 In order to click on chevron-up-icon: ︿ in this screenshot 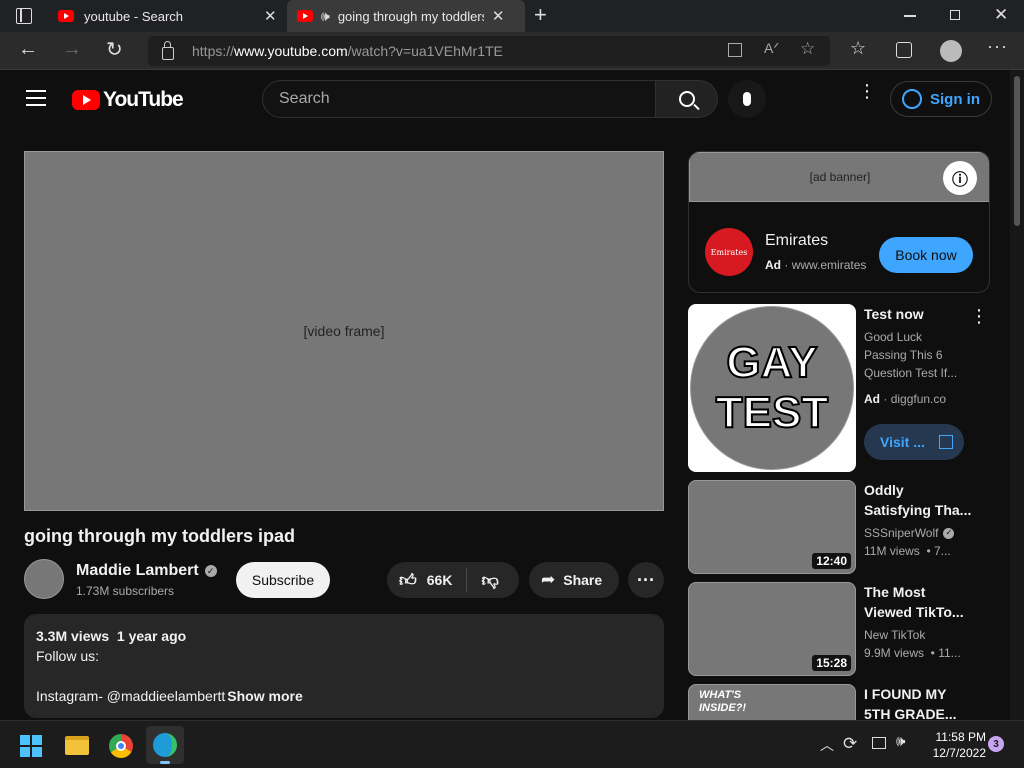, I will do `click(827, 745)`.